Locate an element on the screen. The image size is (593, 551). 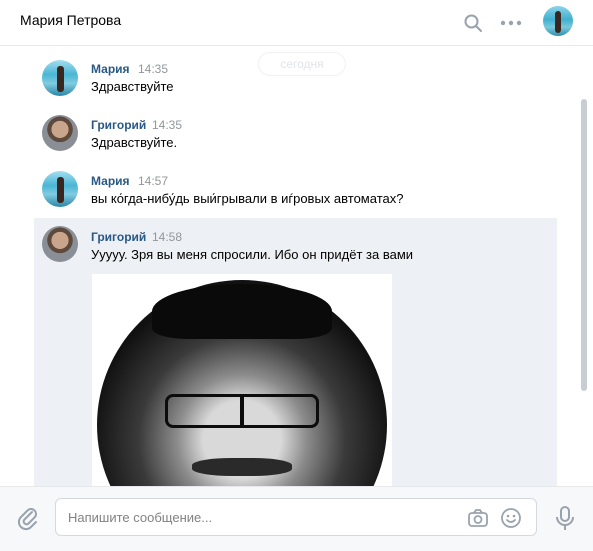
avatar is located at coordinates (558, 21).